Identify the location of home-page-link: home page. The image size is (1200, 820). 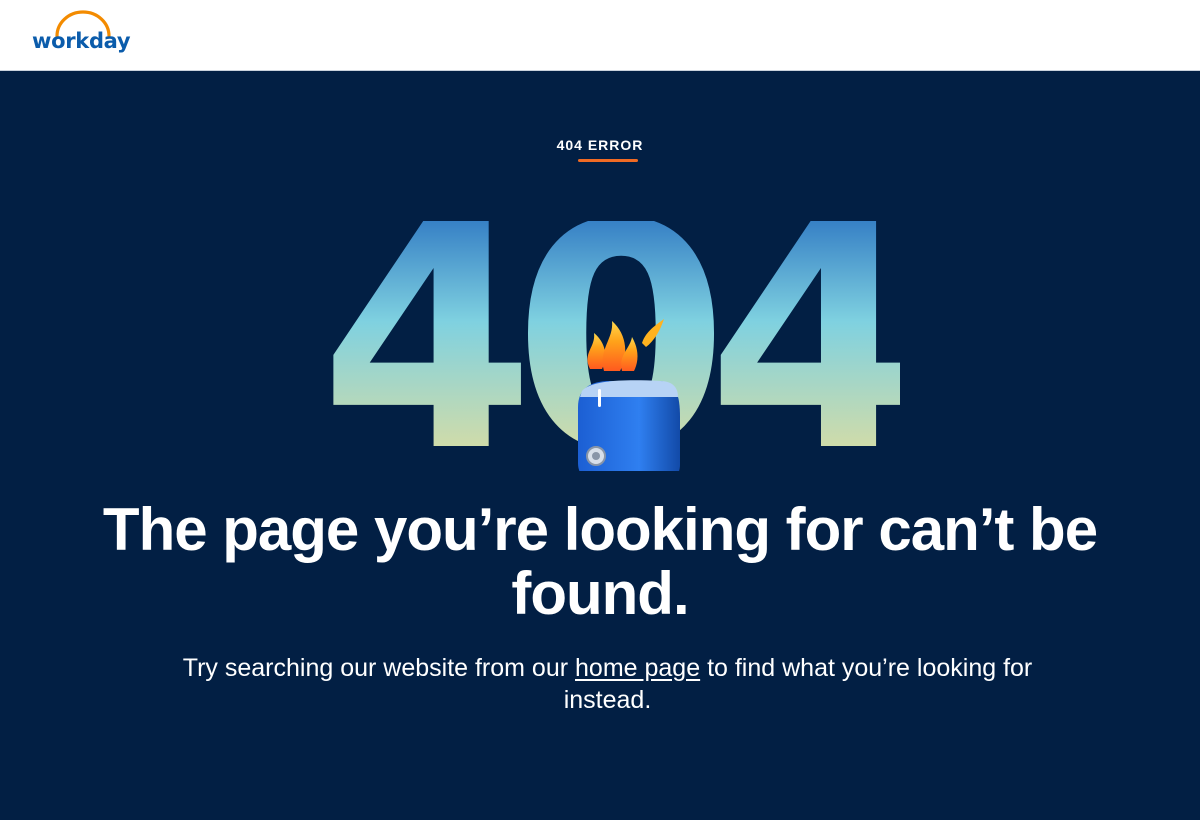
(637, 668).